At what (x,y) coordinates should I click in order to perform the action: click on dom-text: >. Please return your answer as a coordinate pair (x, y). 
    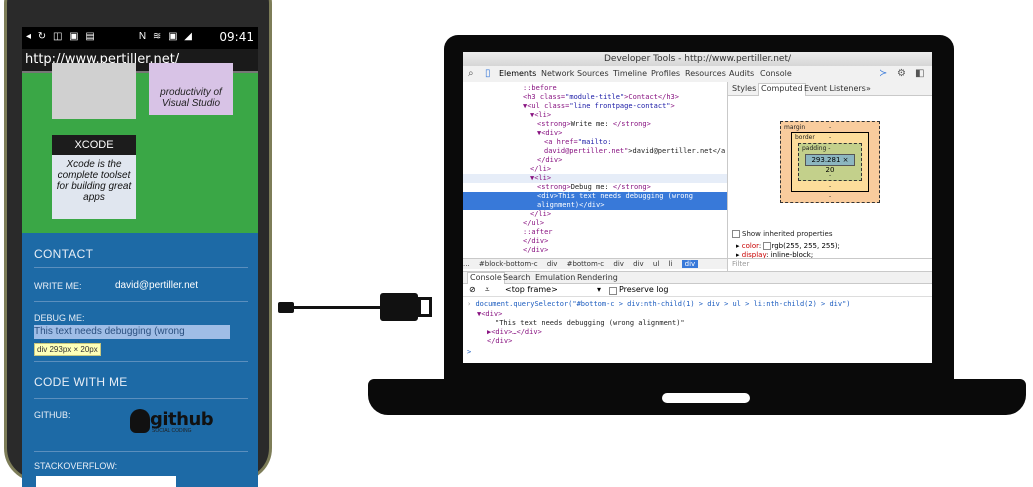
    Looking at the image, I should click on (672, 106).